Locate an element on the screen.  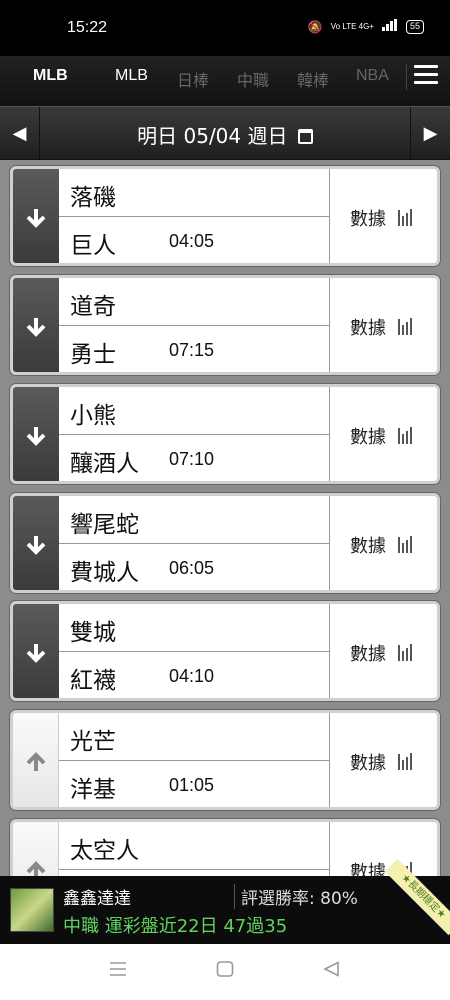
tab-npb: 日棒 is located at coordinates (193, 79).